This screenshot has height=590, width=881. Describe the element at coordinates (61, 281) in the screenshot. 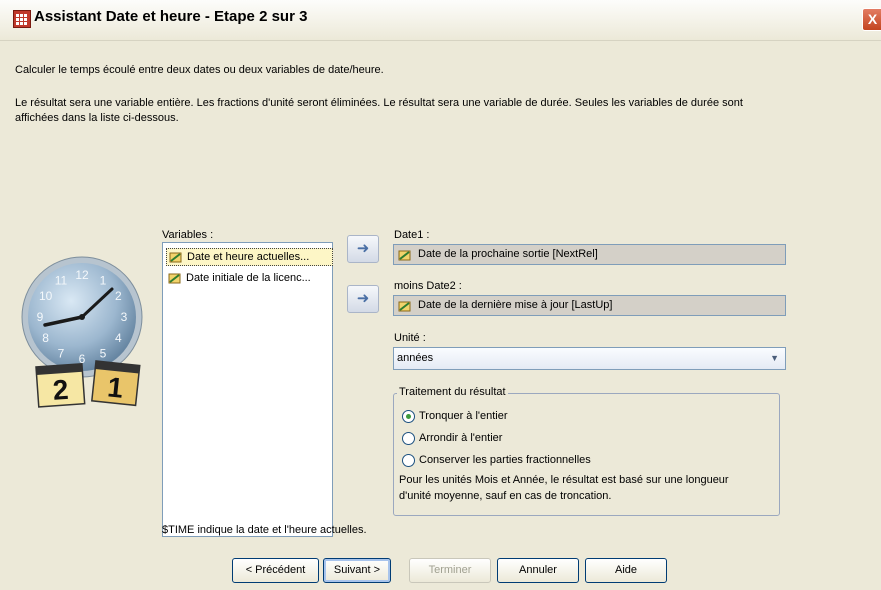

I see `clock-number: 11` at that location.